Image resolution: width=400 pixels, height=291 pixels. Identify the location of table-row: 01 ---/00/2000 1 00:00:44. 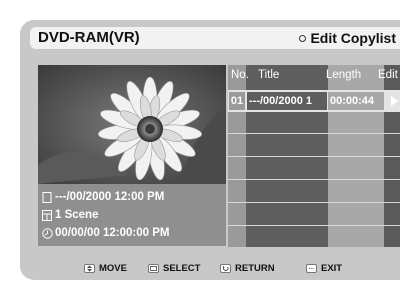
(314, 101).